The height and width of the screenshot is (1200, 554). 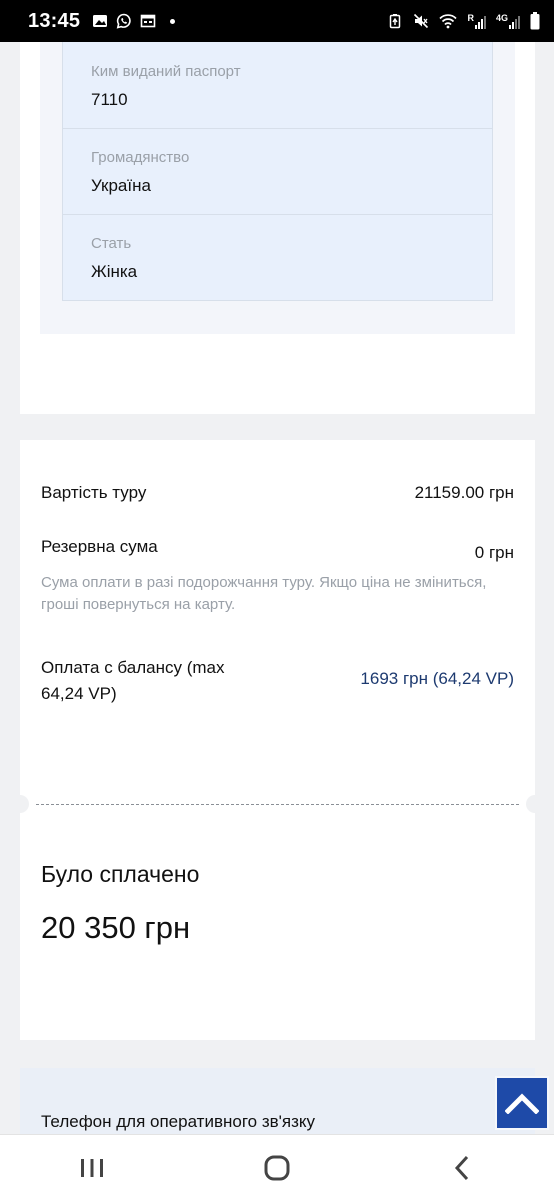 I want to click on status-right-icons: R 4G, so click(x=463, y=21).